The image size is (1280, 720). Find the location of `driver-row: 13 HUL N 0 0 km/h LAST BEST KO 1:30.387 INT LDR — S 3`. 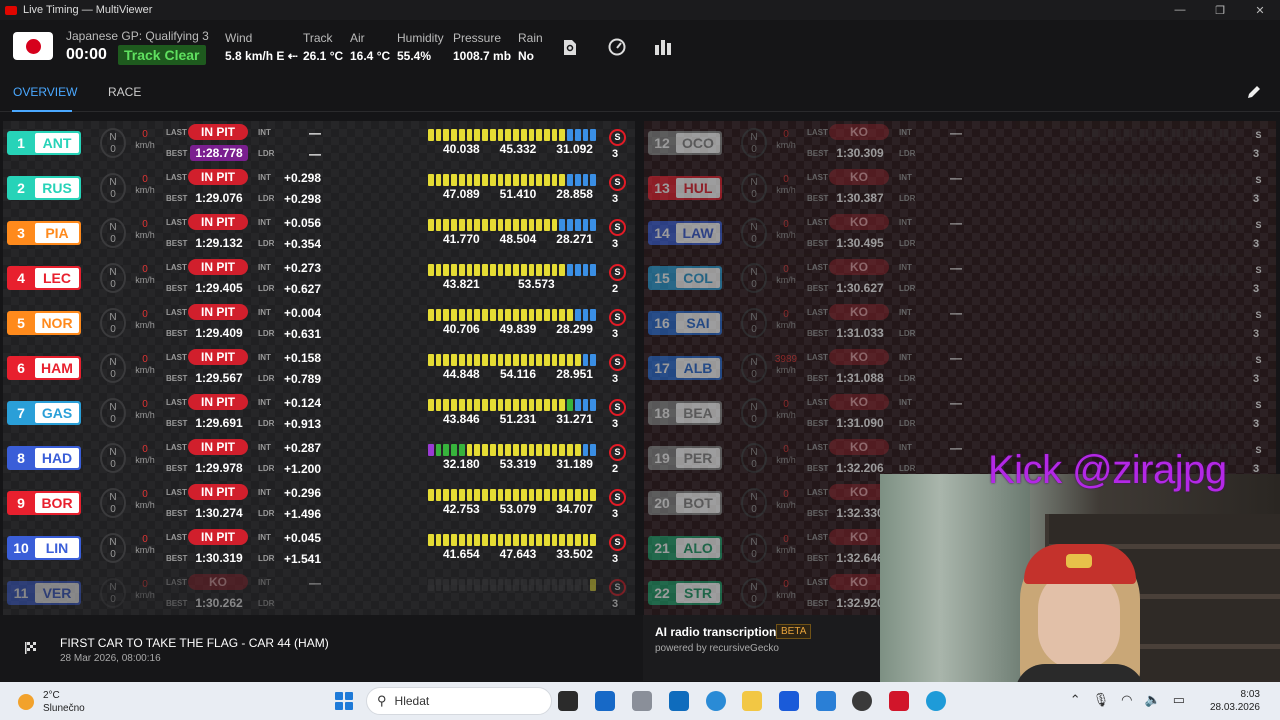

driver-row: 13 HUL N 0 0 km/h LAST BEST KO 1:30.387 INT LDR — S 3 is located at coordinates (960, 188).